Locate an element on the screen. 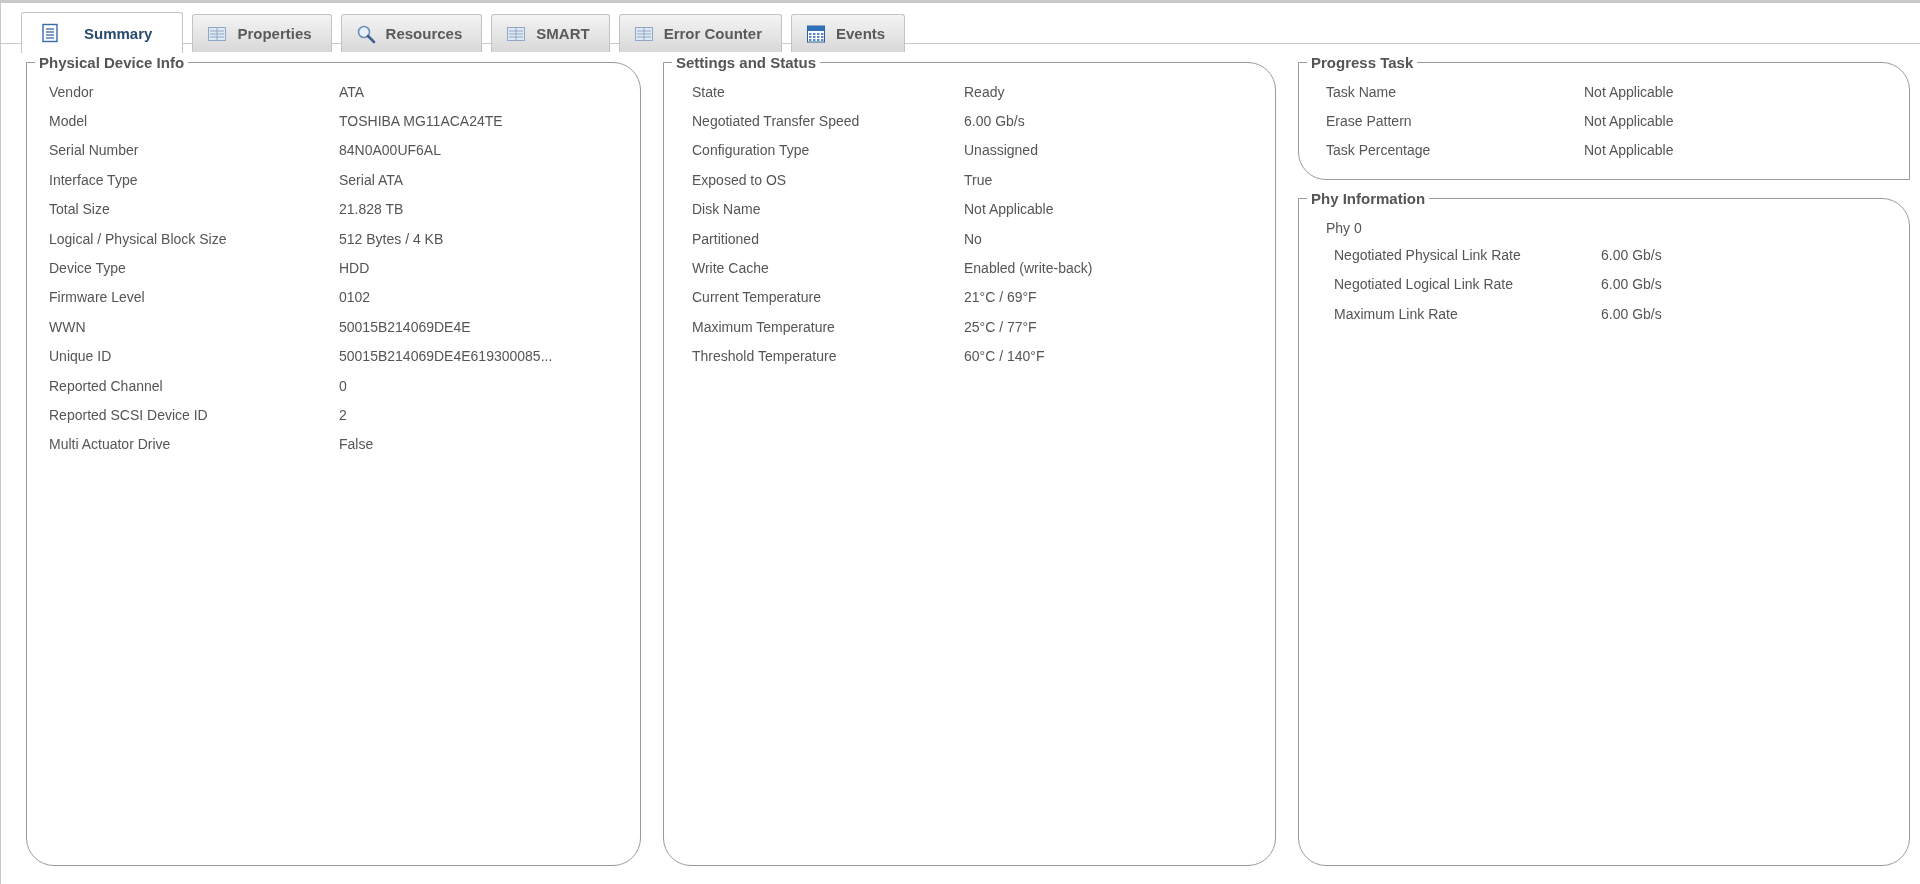 The image size is (1920, 884). field-label: Configuration Type is located at coordinates (751, 150).